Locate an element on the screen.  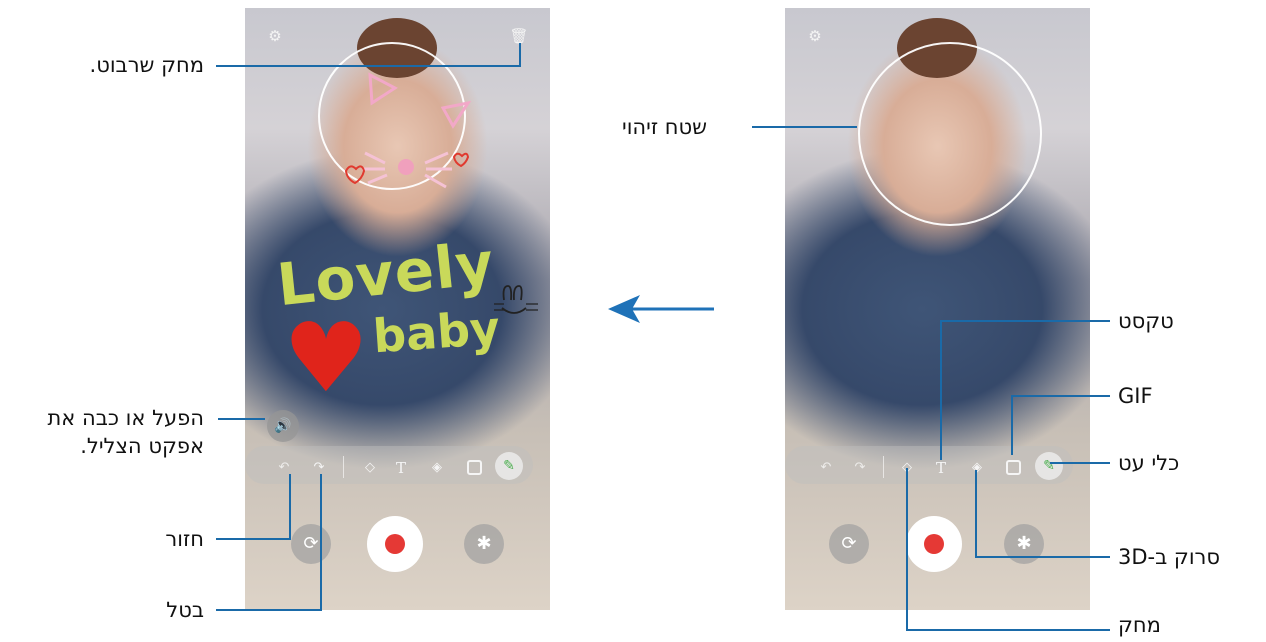
callout-line-redo is located at coordinates (253, 539).